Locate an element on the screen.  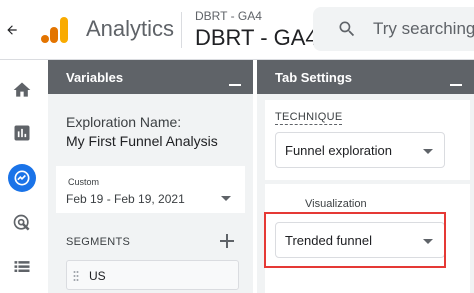
nav-rail is located at coordinates (22, 176).